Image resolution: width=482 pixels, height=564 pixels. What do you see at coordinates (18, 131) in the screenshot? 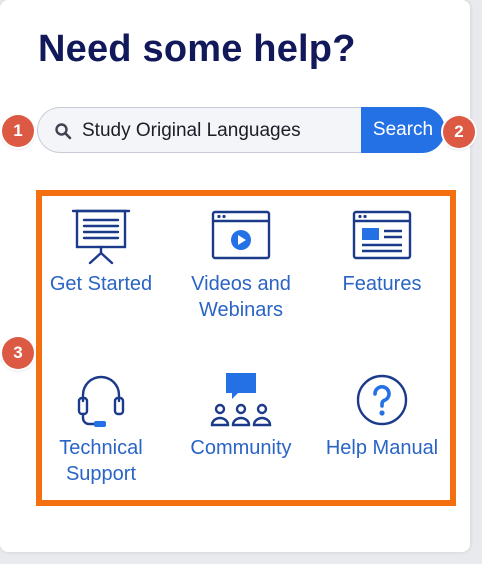
I see `annotation-marker-1: 1` at bounding box center [18, 131].